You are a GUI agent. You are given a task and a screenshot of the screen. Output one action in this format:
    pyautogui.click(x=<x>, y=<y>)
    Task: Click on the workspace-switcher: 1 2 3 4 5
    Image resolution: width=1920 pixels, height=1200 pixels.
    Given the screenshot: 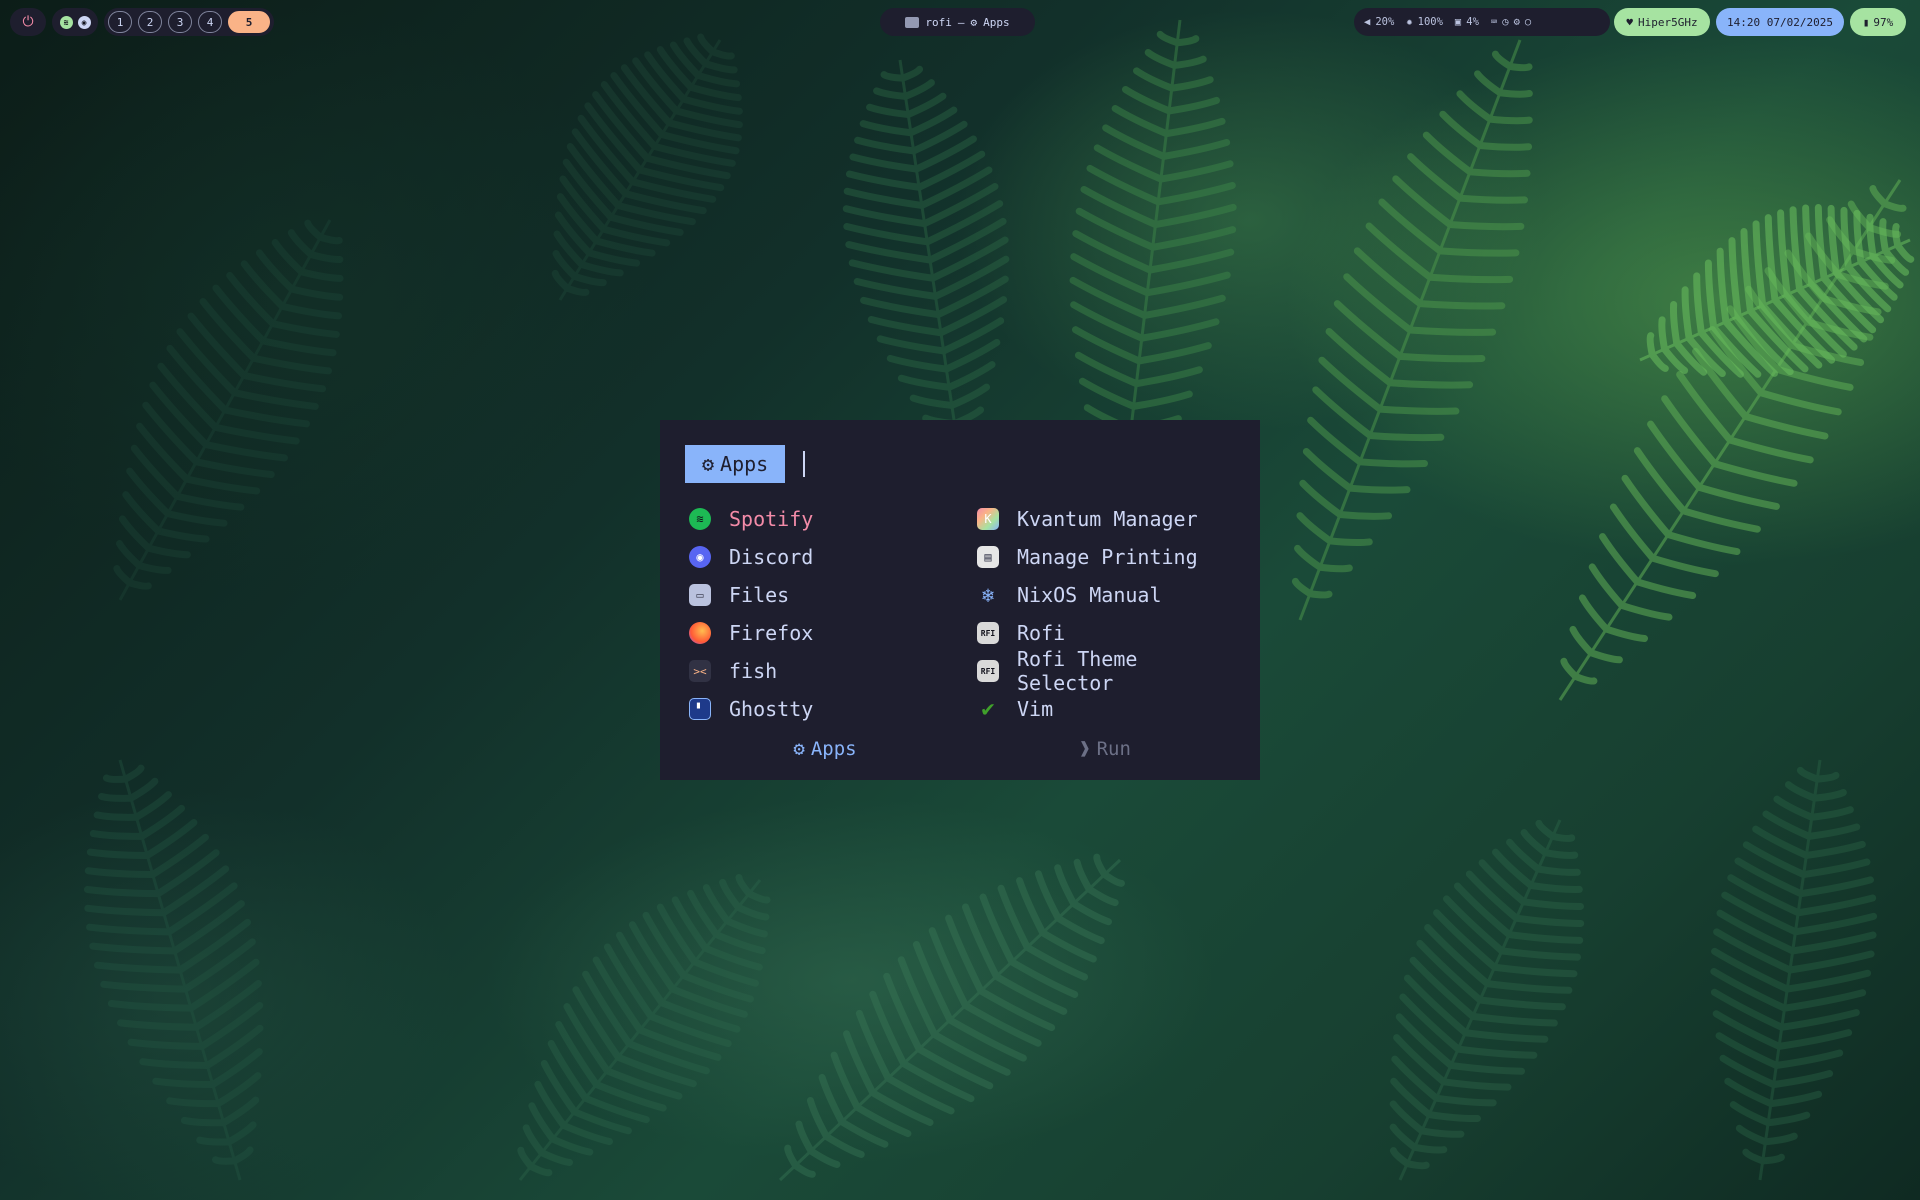 What is the action you would take?
    pyautogui.click(x=189, y=22)
    